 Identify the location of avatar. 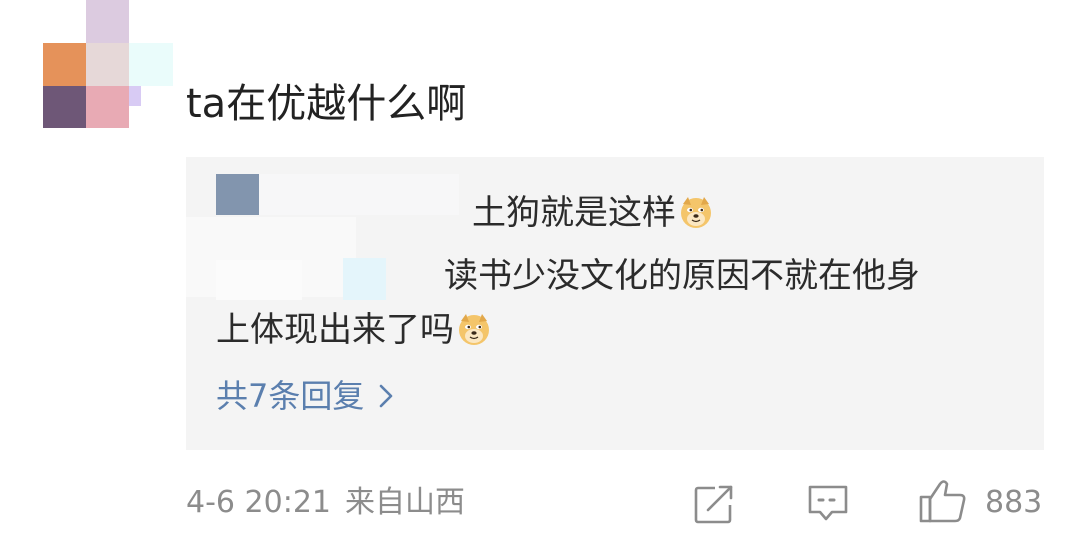
(108, 64).